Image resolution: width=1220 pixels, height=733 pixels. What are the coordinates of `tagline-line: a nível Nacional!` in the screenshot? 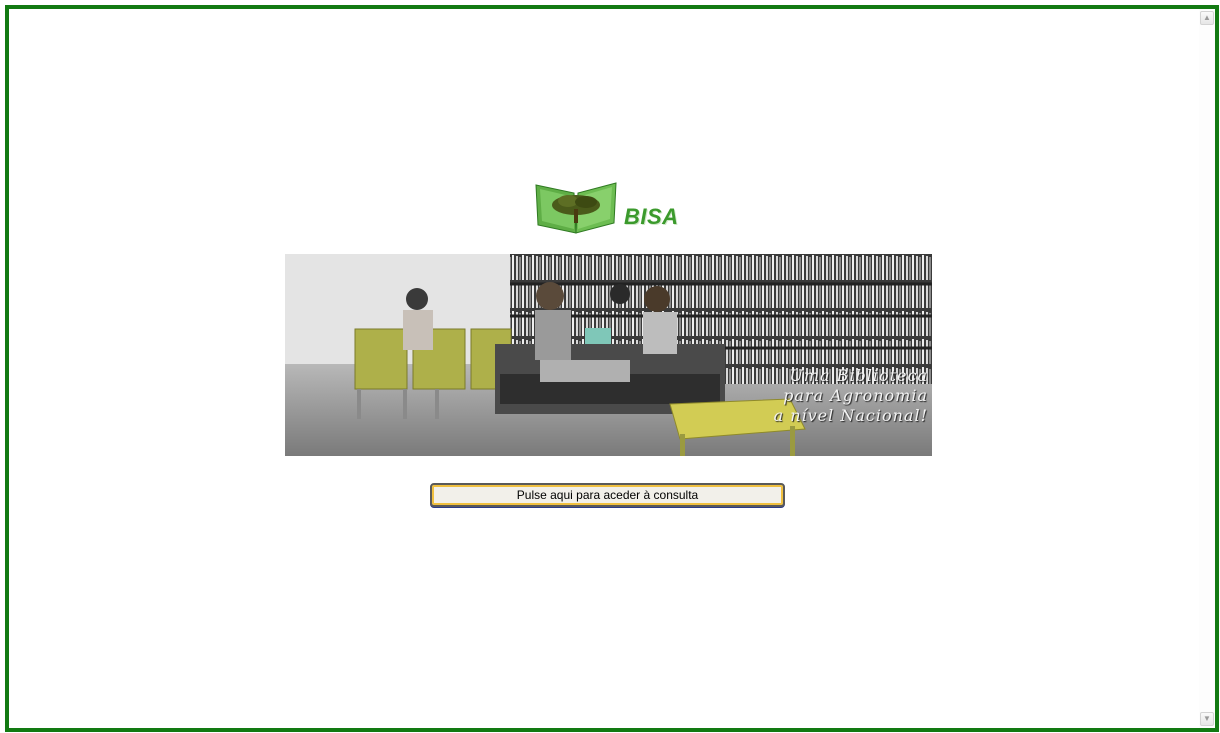 It's located at (850, 415).